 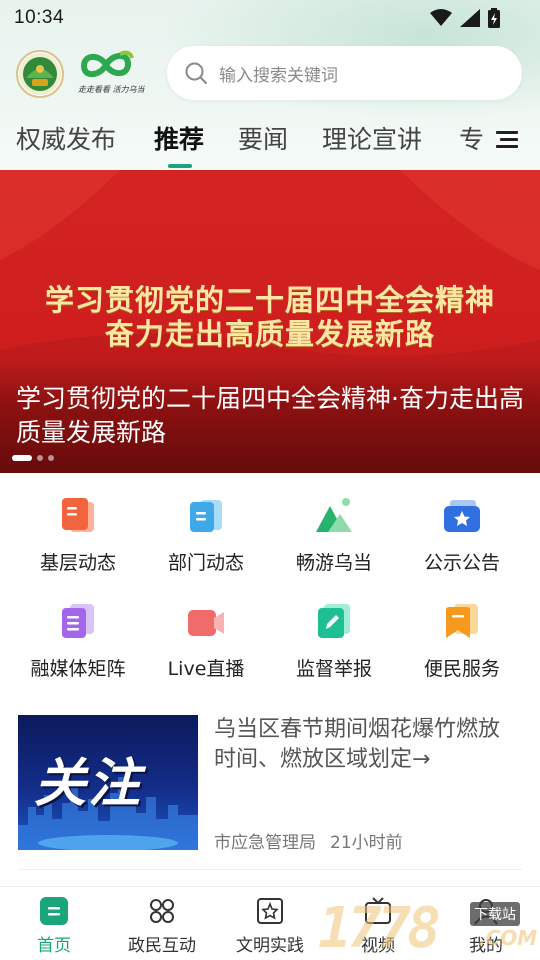 I want to click on news-title: 乌当区春节期间烟花爆竹燃放时间、燃放区域划定→, so click(x=364, y=745).